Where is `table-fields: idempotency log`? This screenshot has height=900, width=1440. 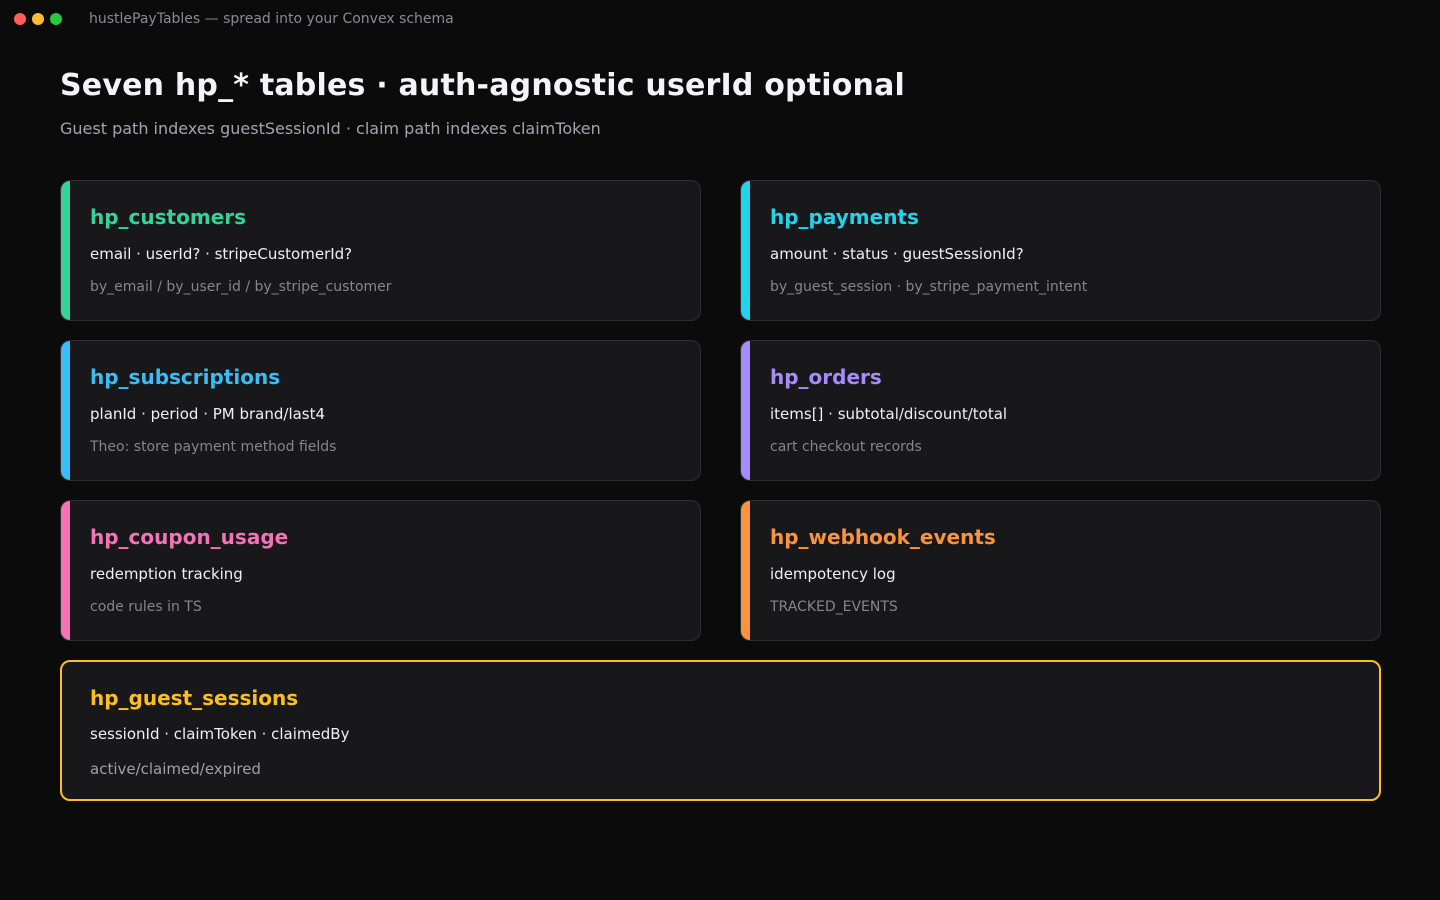 table-fields: idempotency log is located at coordinates (833, 574).